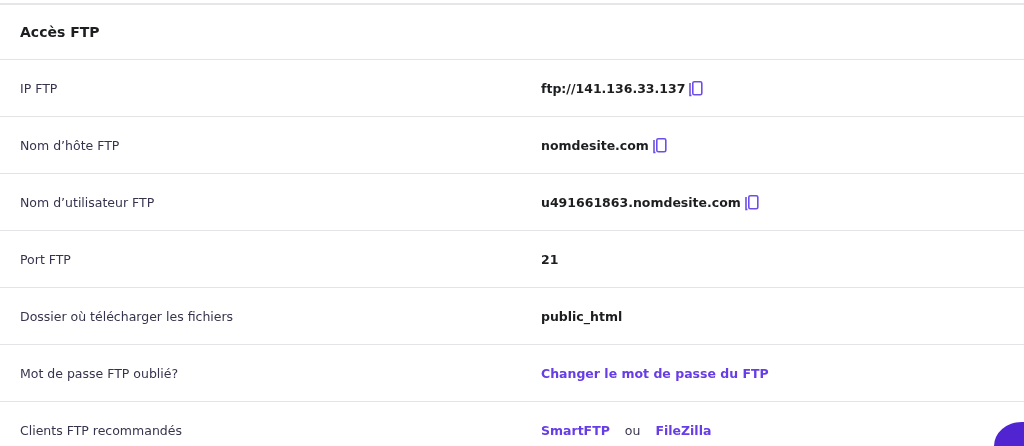 The height and width of the screenshot is (446, 1024). I want to click on link: FileZilla, so click(683, 430).